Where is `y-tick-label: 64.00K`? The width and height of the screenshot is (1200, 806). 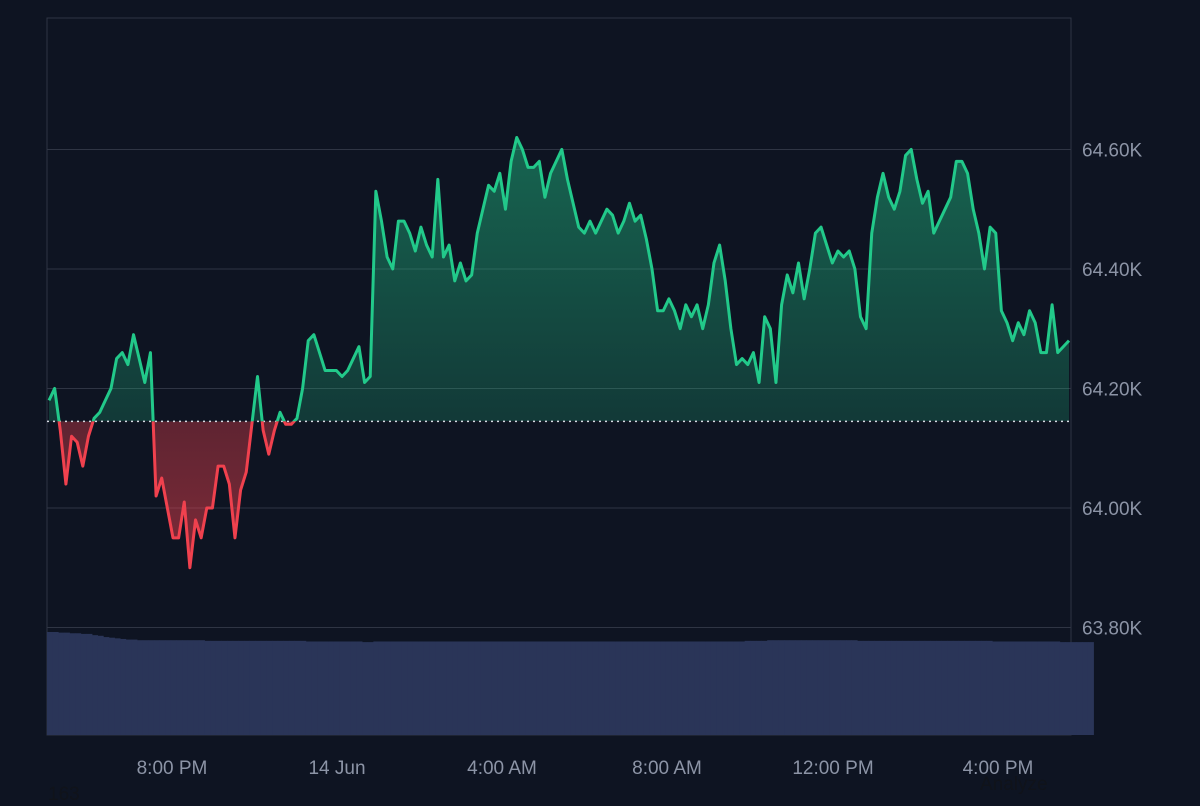 y-tick-label: 64.00K is located at coordinates (1112, 509).